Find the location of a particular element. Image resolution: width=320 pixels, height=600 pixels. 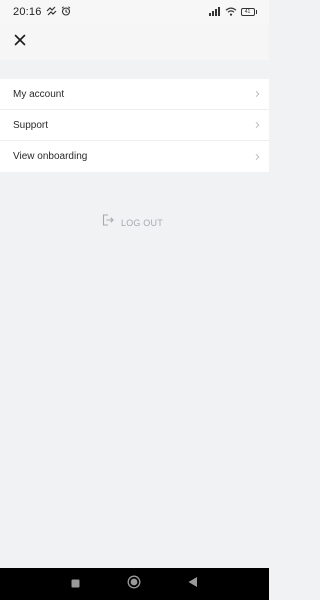

close-button is located at coordinates (20, 42).